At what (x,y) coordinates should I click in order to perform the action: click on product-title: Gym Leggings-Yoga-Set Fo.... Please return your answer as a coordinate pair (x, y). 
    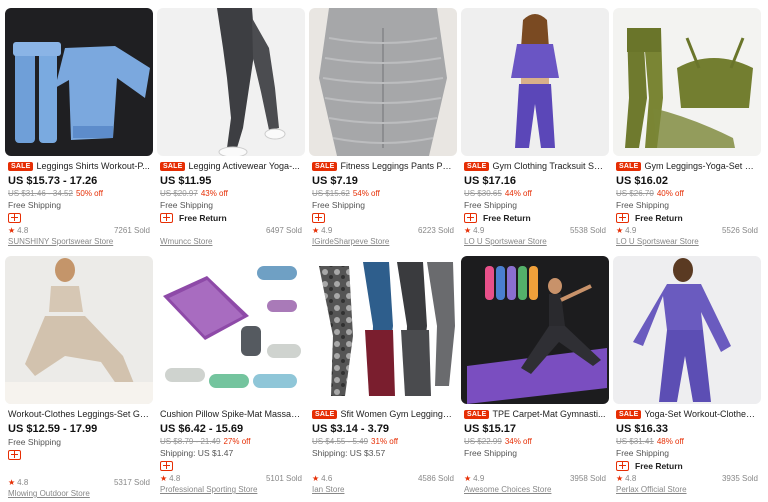
    Looking at the image, I should click on (701, 166).